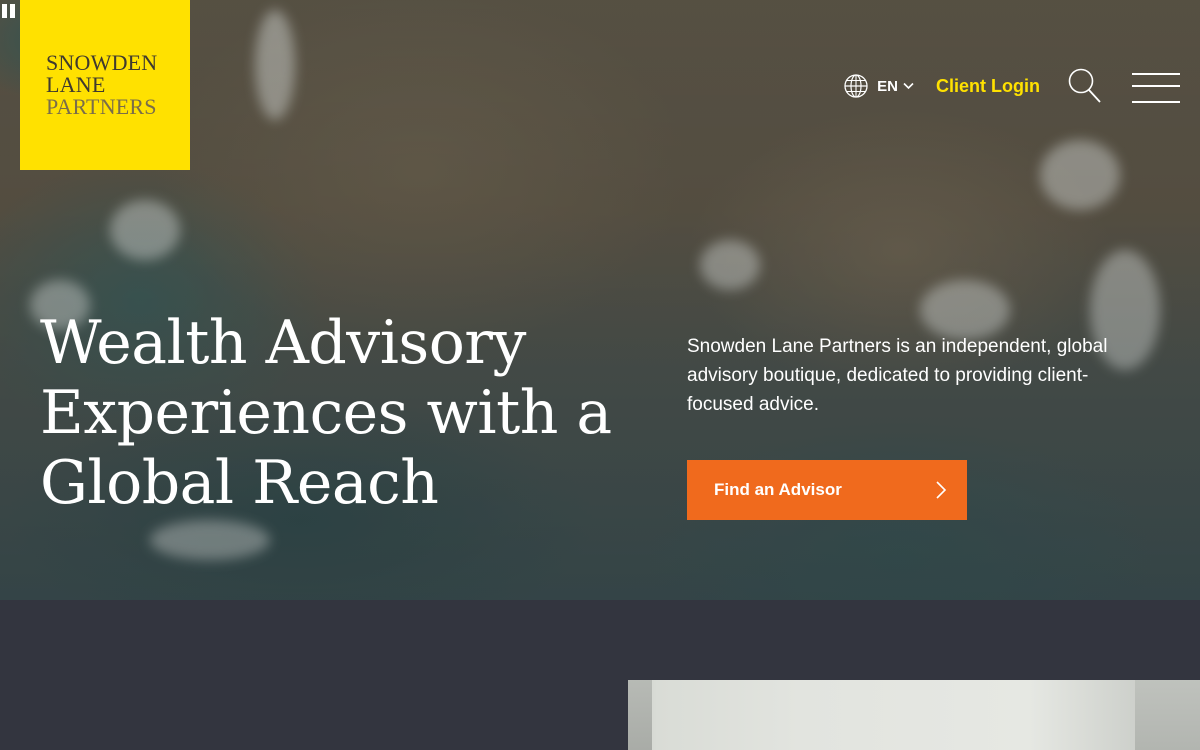 Image resolution: width=1200 pixels, height=750 pixels. I want to click on language-selector: EN, so click(878, 86).